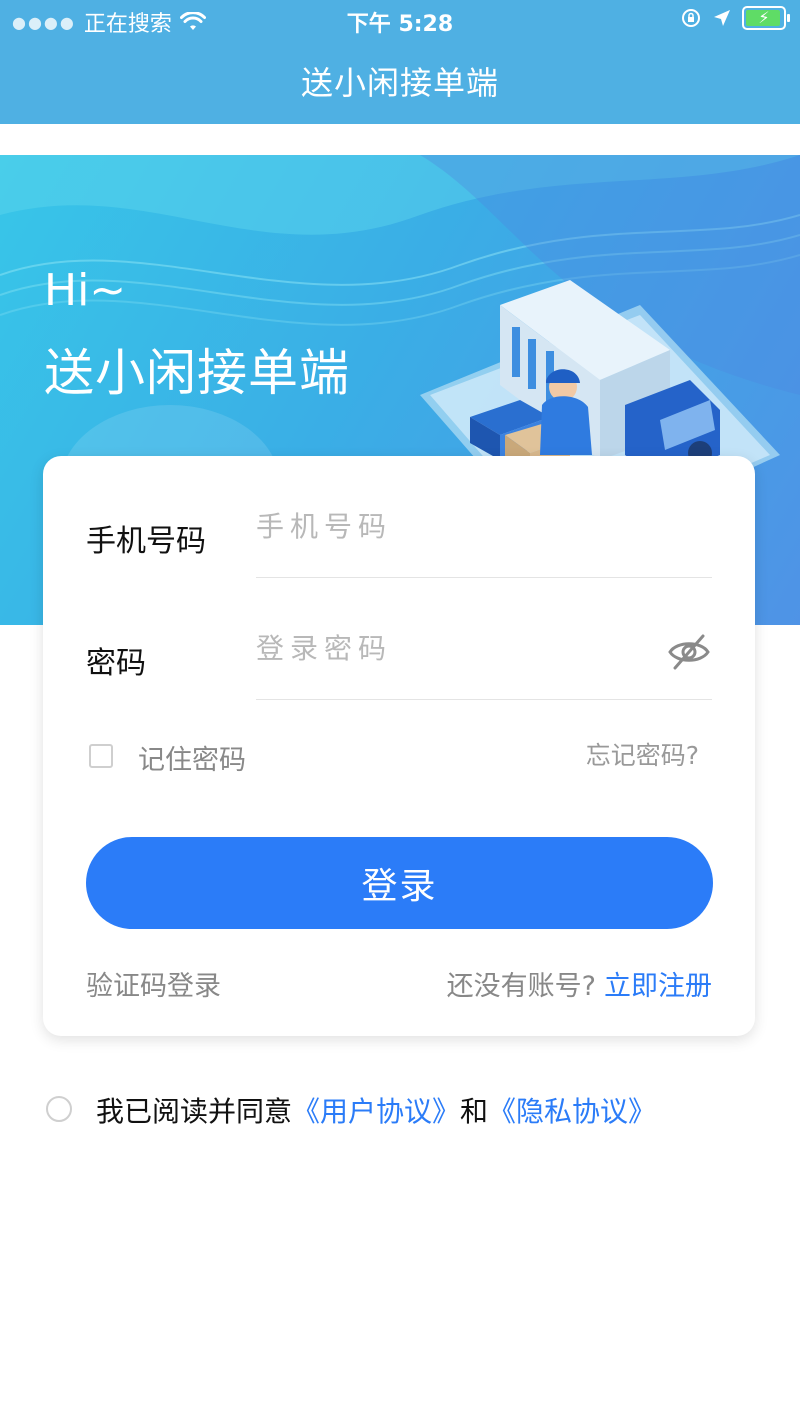  What do you see at coordinates (722, 18) in the screenshot?
I see `location-arrow-icon` at bounding box center [722, 18].